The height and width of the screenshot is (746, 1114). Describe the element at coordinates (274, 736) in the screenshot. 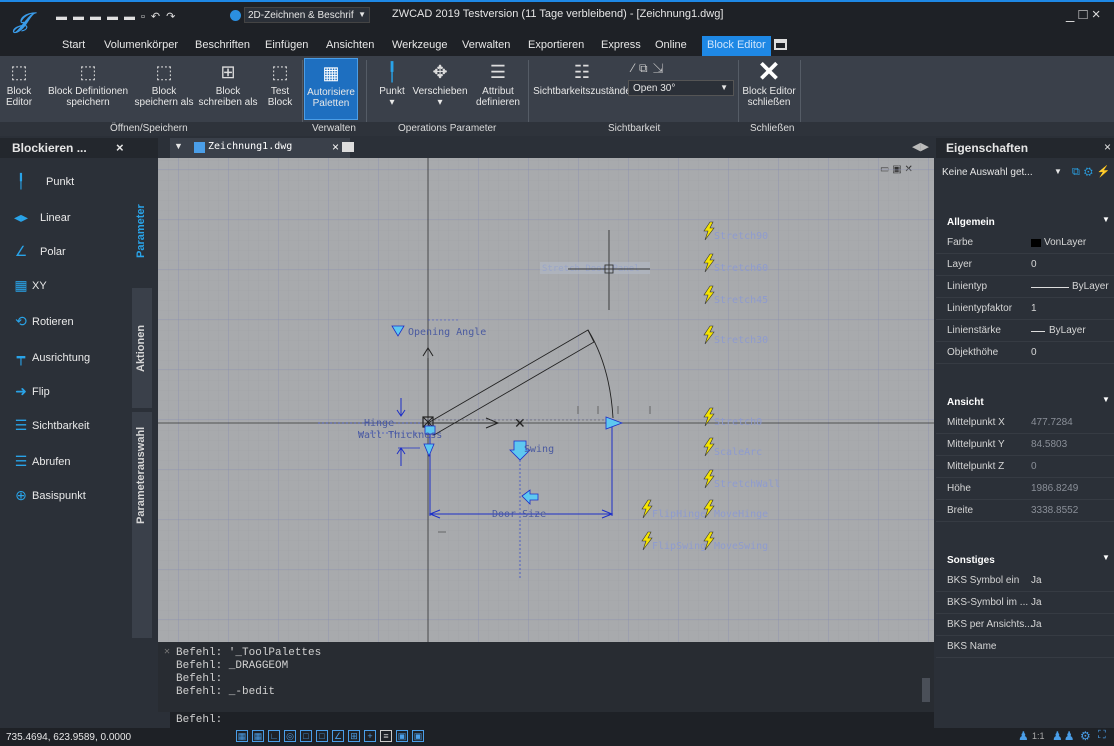

I see `ortho-toggle-icon: ∟` at that location.